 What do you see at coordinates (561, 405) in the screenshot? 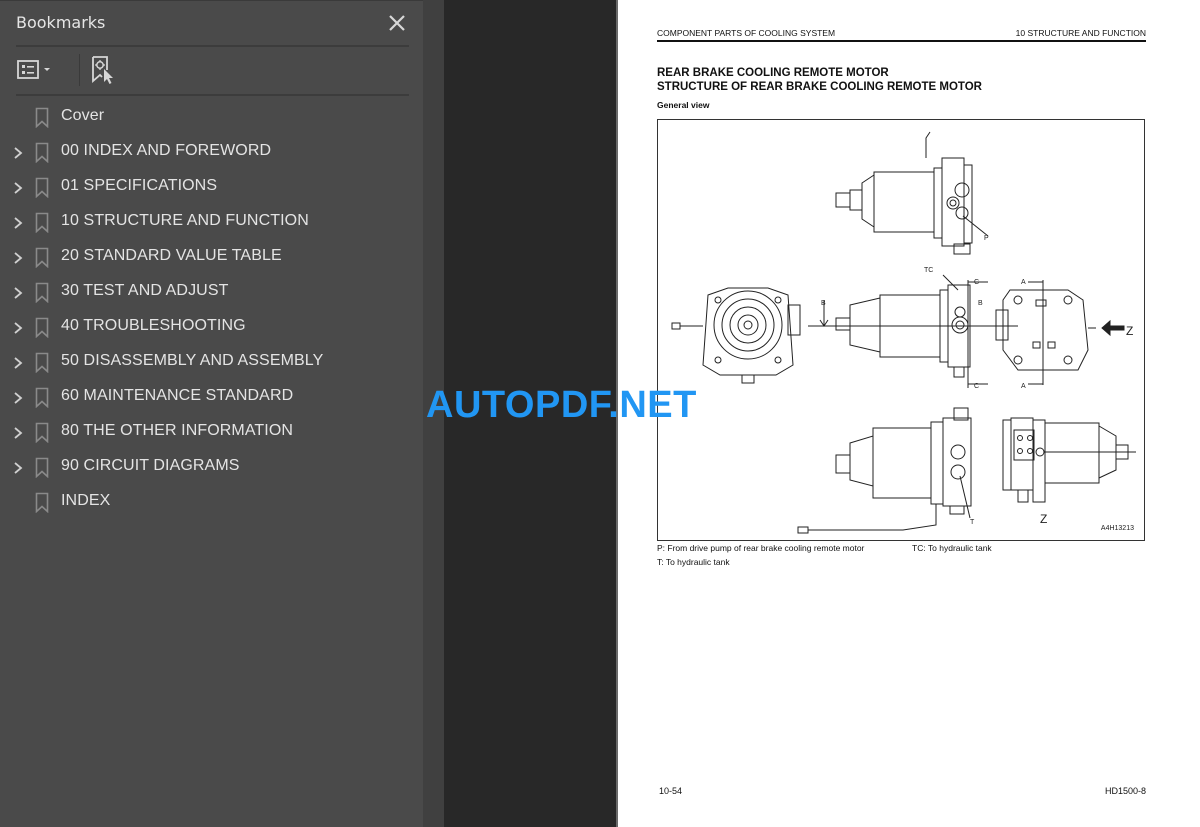
I see `watermark-text: AUTOPDF.NET` at bounding box center [561, 405].